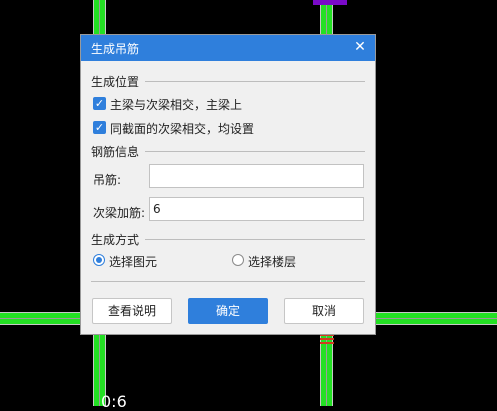  What do you see at coordinates (133, 262) in the screenshot?
I see `radio-select-element-label: 选择图元` at bounding box center [133, 262].